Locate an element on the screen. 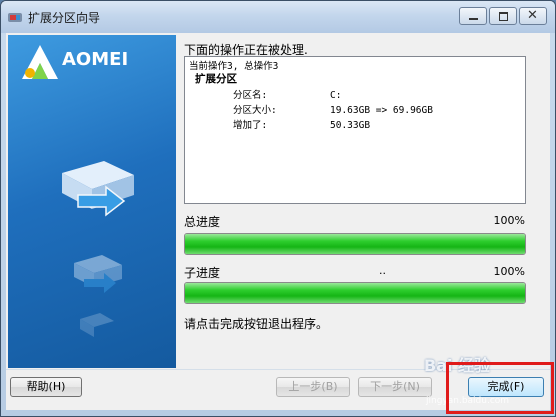 The image size is (556, 417). brand-name: AOMEI is located at coordinates (95, 59).